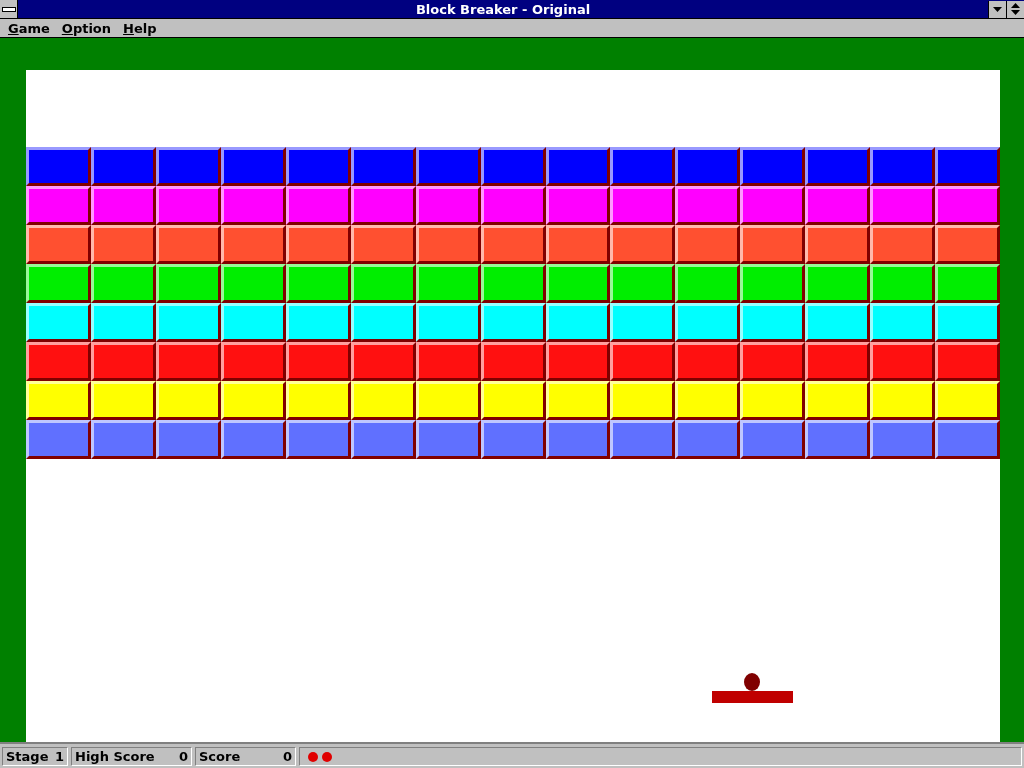  What do you see at coordinates (220, 756) in the screenshot?
I see `score-label: Score` at bounding box center [220, 756].